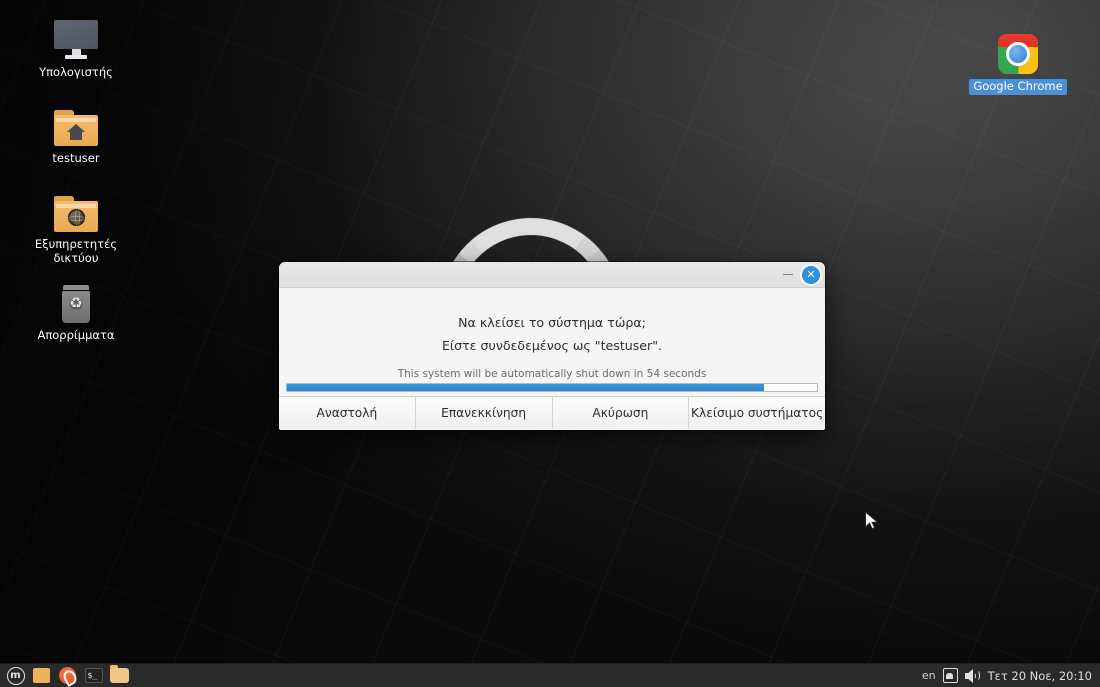 This screenshot has width=1100, height=687. What do you see at coordinates (757, 413) in the screenshot?
I see `shutdown-button: Κλείσιμο συστήματος` at bounding box center [757, 413].